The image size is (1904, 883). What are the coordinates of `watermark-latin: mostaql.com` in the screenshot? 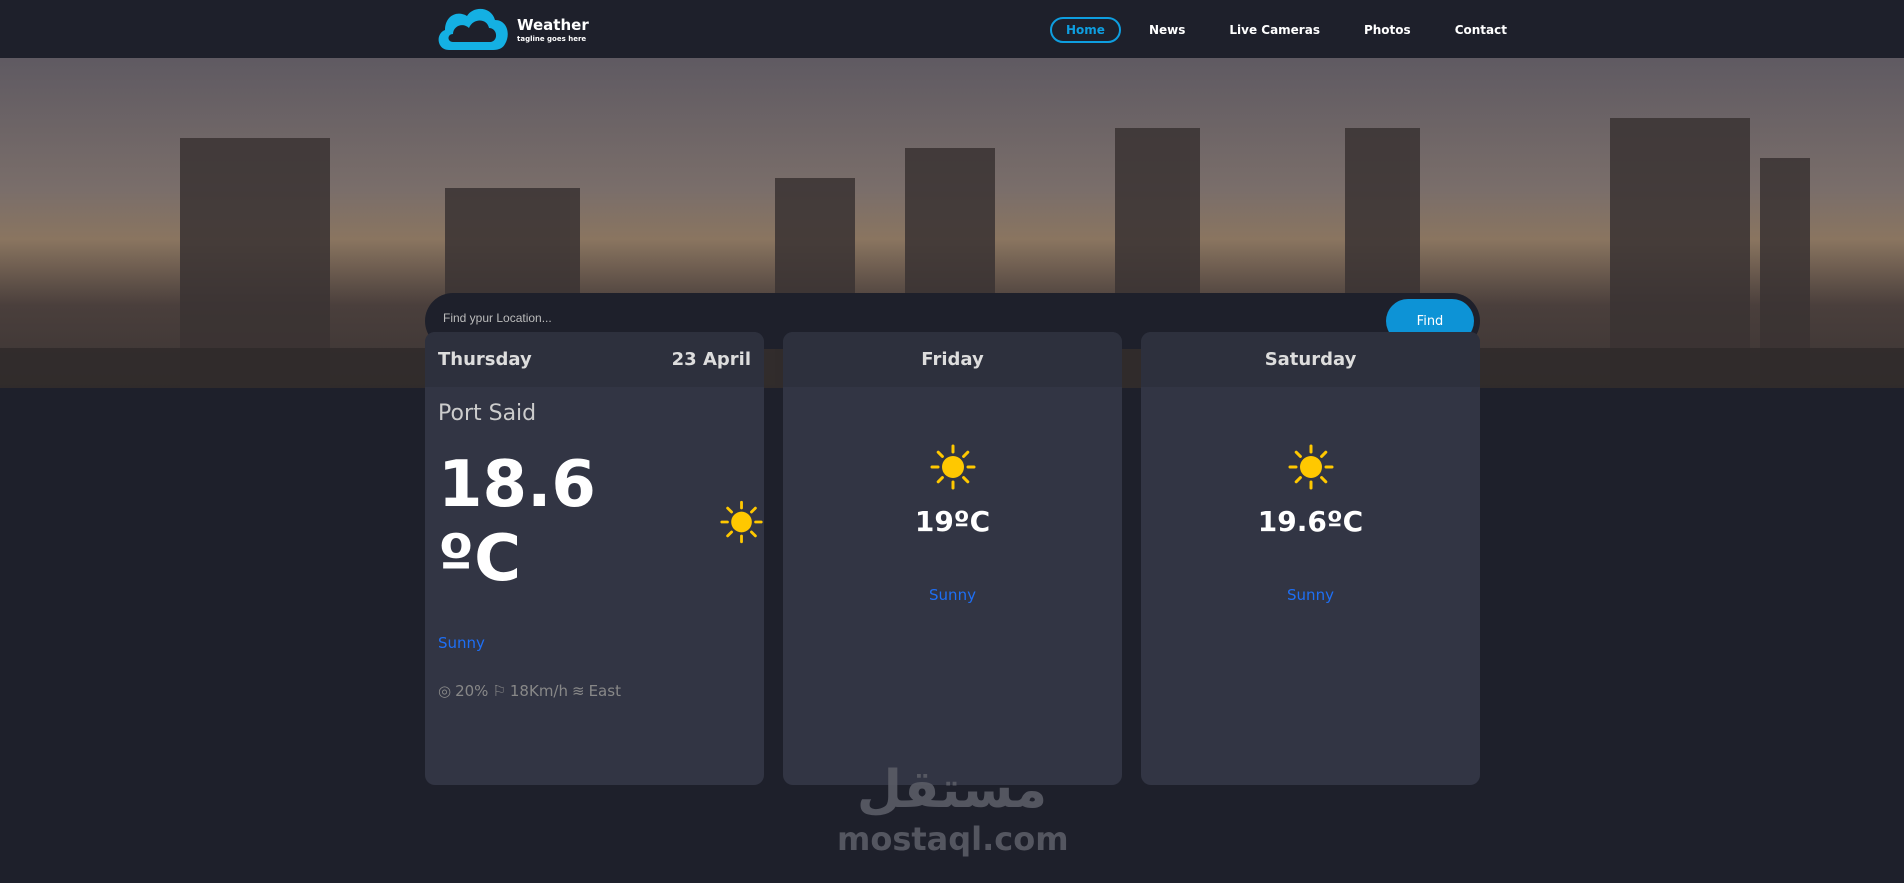 It's located at (953, 839).